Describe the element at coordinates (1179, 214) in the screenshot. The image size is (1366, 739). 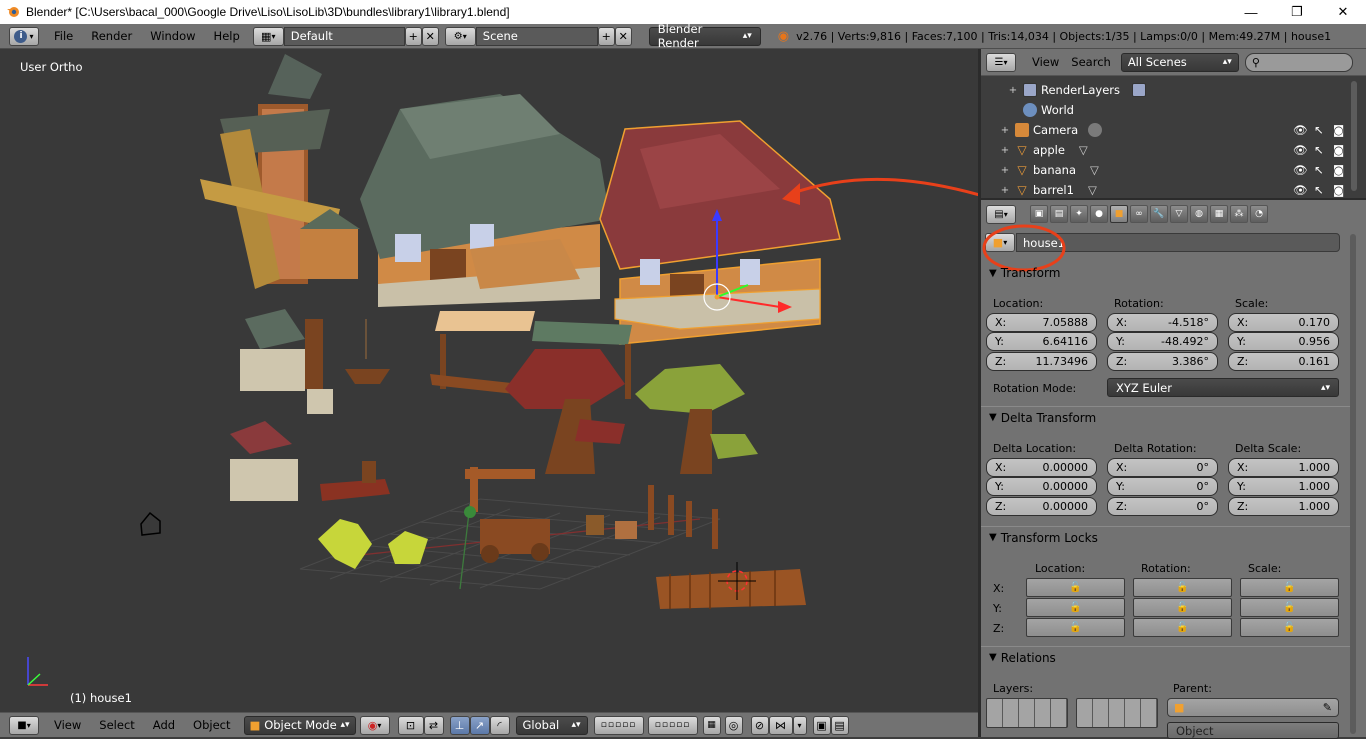
I see `tab-data: ▽` at that location.